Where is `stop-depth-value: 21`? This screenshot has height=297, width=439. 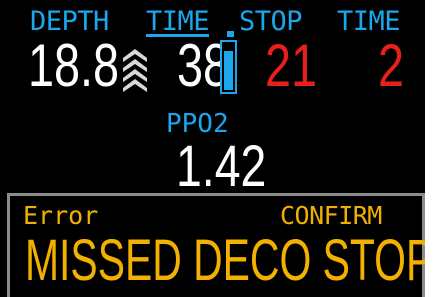
stop-depth-value: 21 is located at coordinates (291, 65).